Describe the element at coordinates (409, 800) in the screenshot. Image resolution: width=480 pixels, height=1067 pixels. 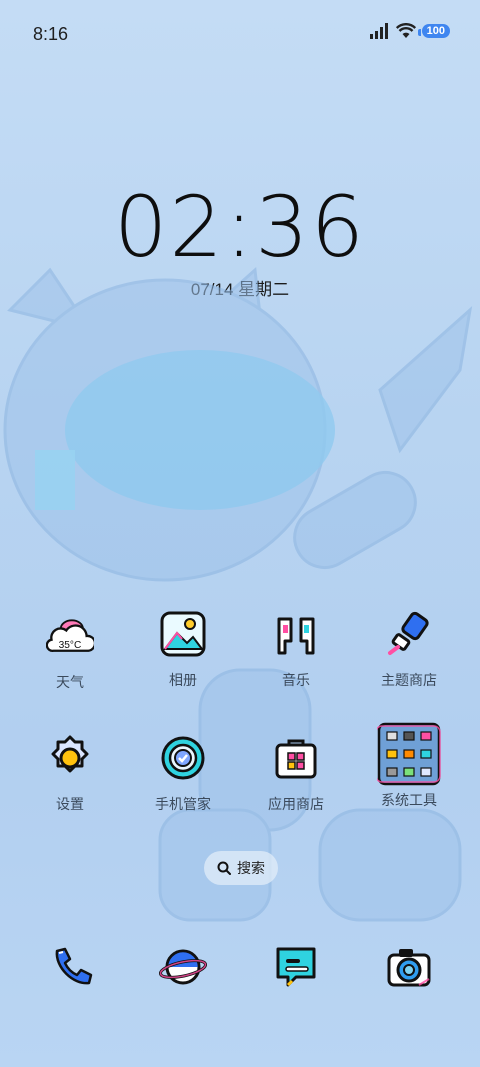
I see `app-label: 系统工具` at that location.